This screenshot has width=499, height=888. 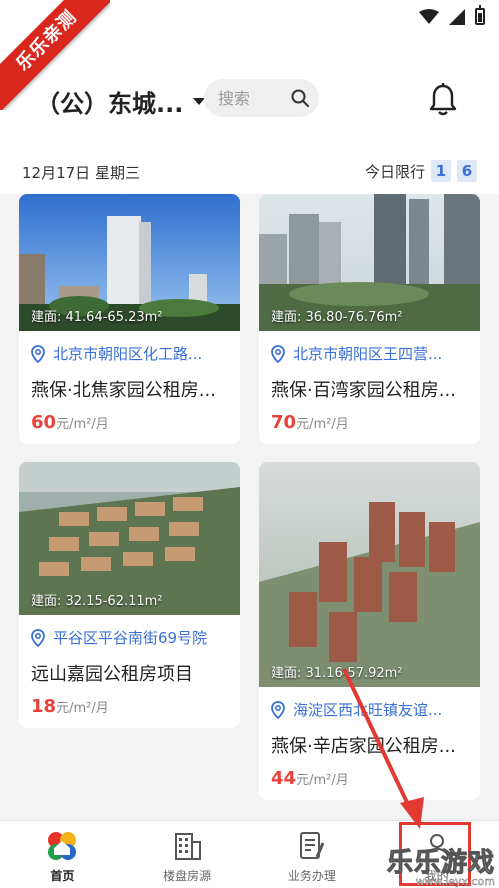 What do you see at coordinates (441, 171) in the screenshot?
I see `limit-number: 1` at bounding box center [441, 171].